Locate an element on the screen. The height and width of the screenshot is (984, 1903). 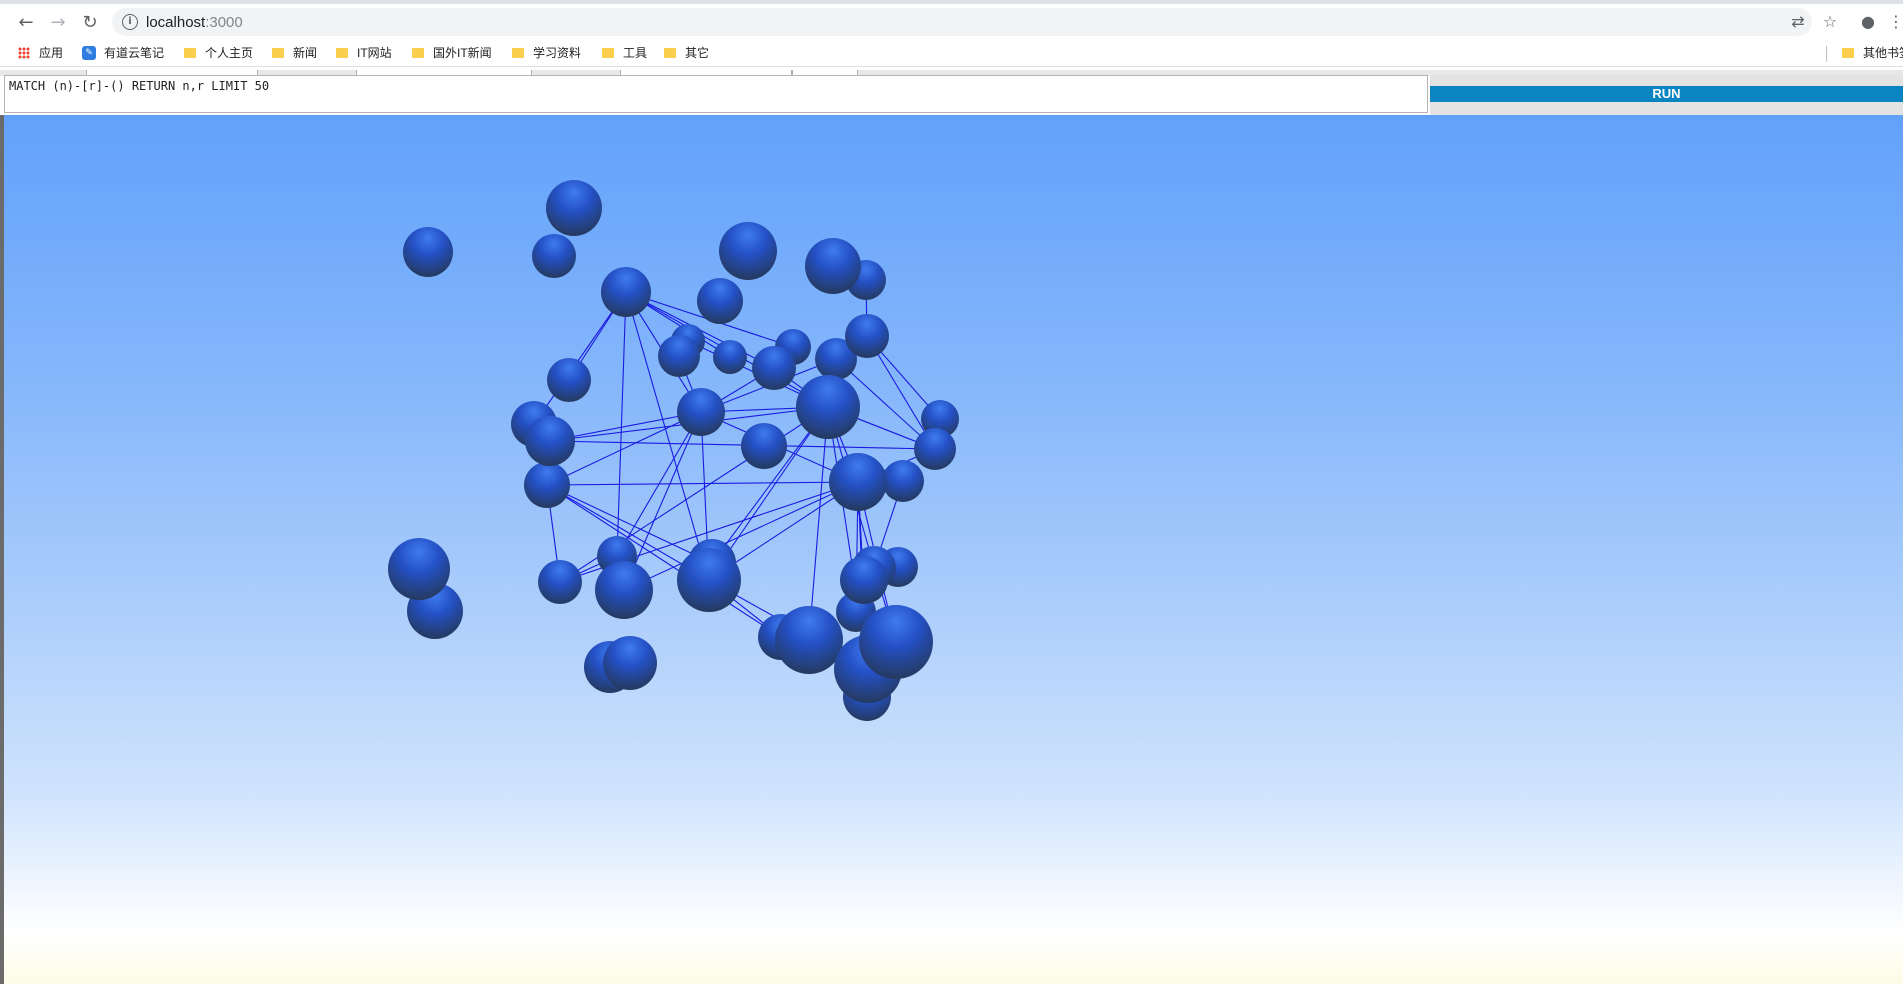
bookmark-apps: 应用 is located at coordinates (40, 53).